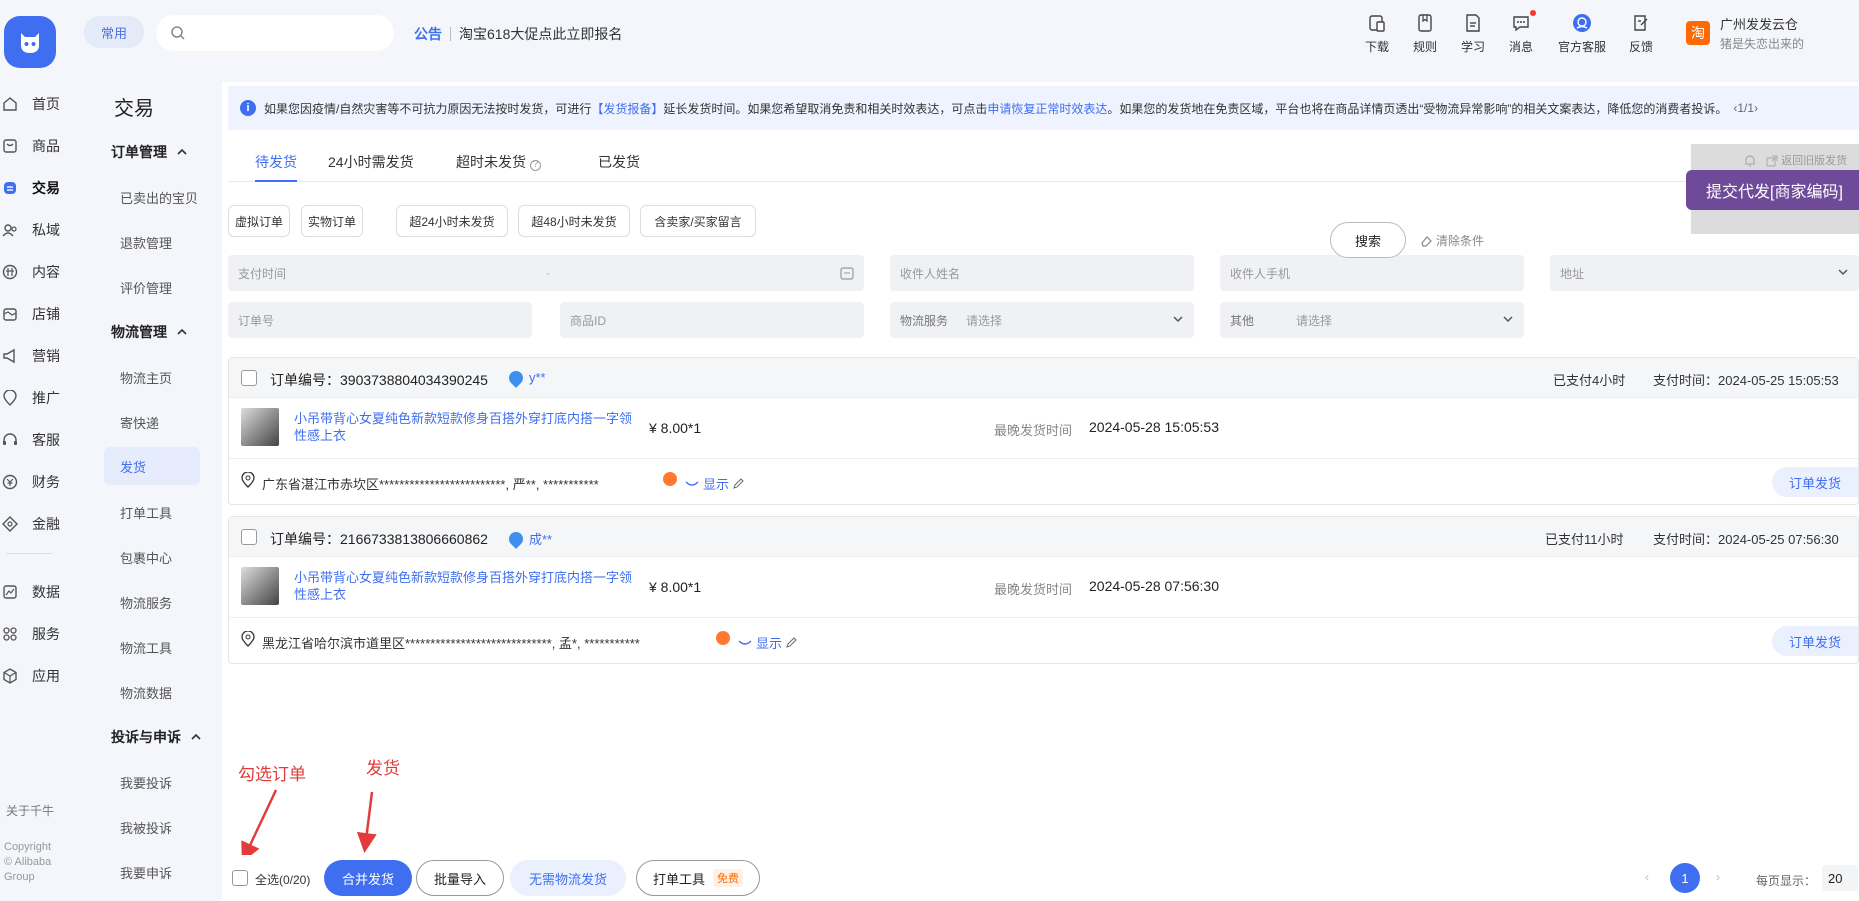  What do you see at coordinates (380, 320) in the screenshot?
I see `order-no-field: 订单号` at bounding box center [380, 320].